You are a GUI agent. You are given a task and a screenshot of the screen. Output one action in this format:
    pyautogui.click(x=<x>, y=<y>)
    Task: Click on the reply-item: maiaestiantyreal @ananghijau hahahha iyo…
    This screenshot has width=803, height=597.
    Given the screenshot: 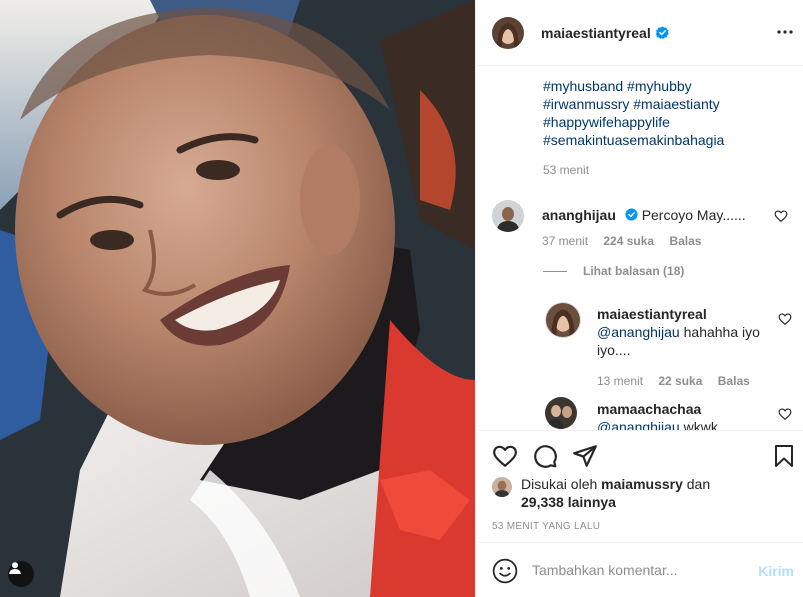 What is the action you would take?
    pyautogui.click(x=668, y=345)
    